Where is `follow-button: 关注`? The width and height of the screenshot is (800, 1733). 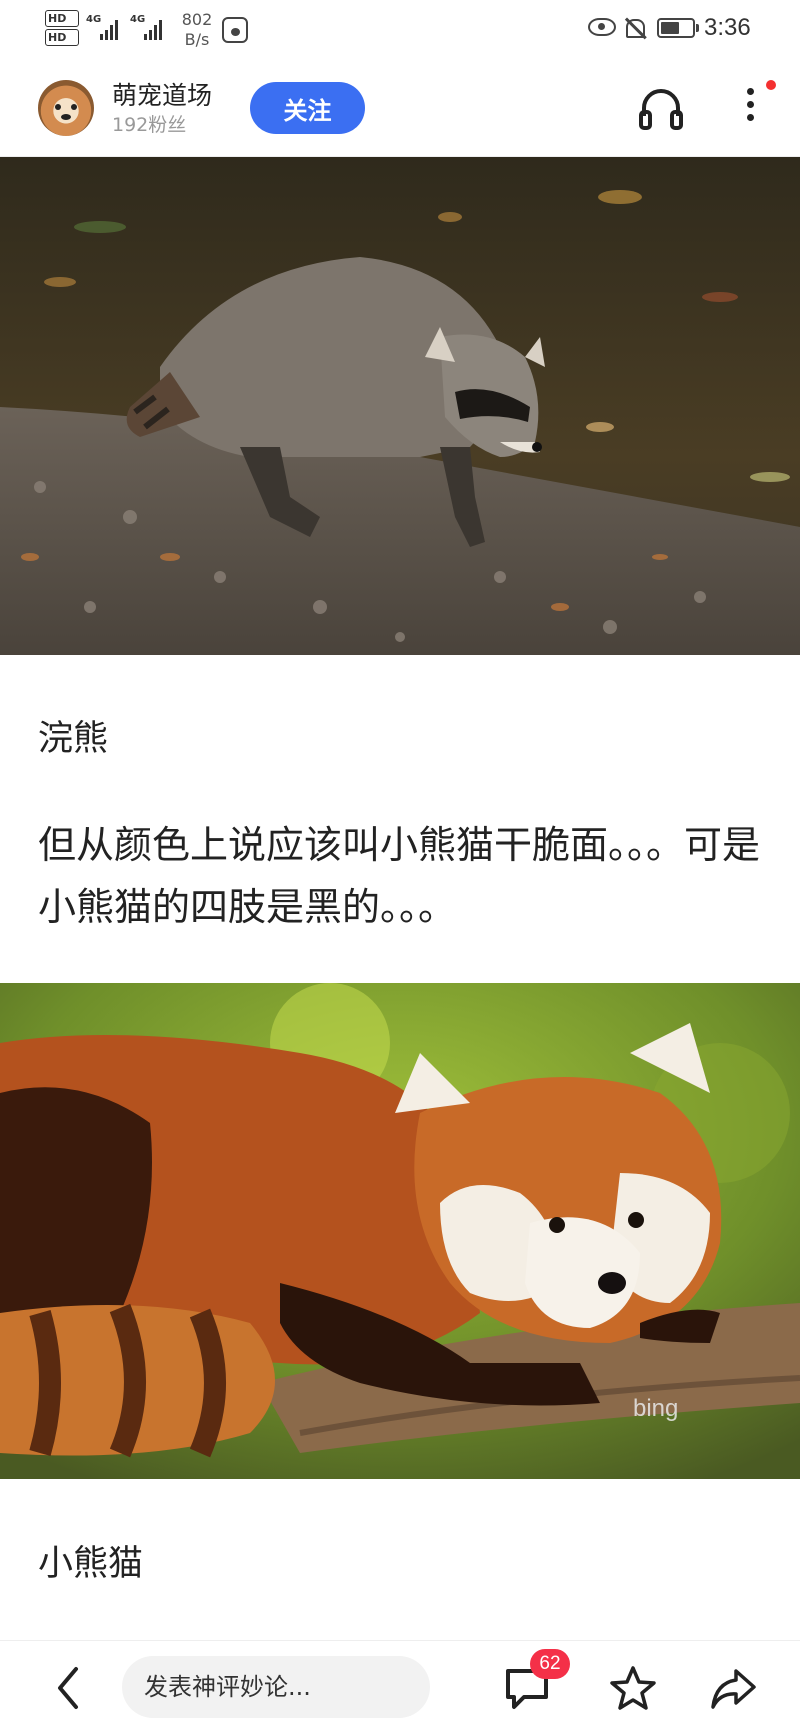
follow-button: 关注 is located at coordinates (307, 108).